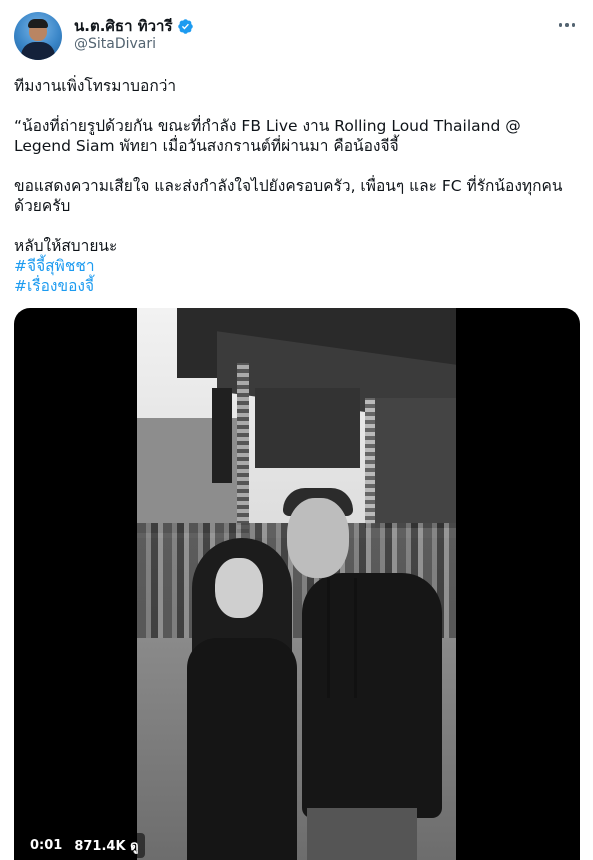  I want to click on video-stage, so click(415, 463).